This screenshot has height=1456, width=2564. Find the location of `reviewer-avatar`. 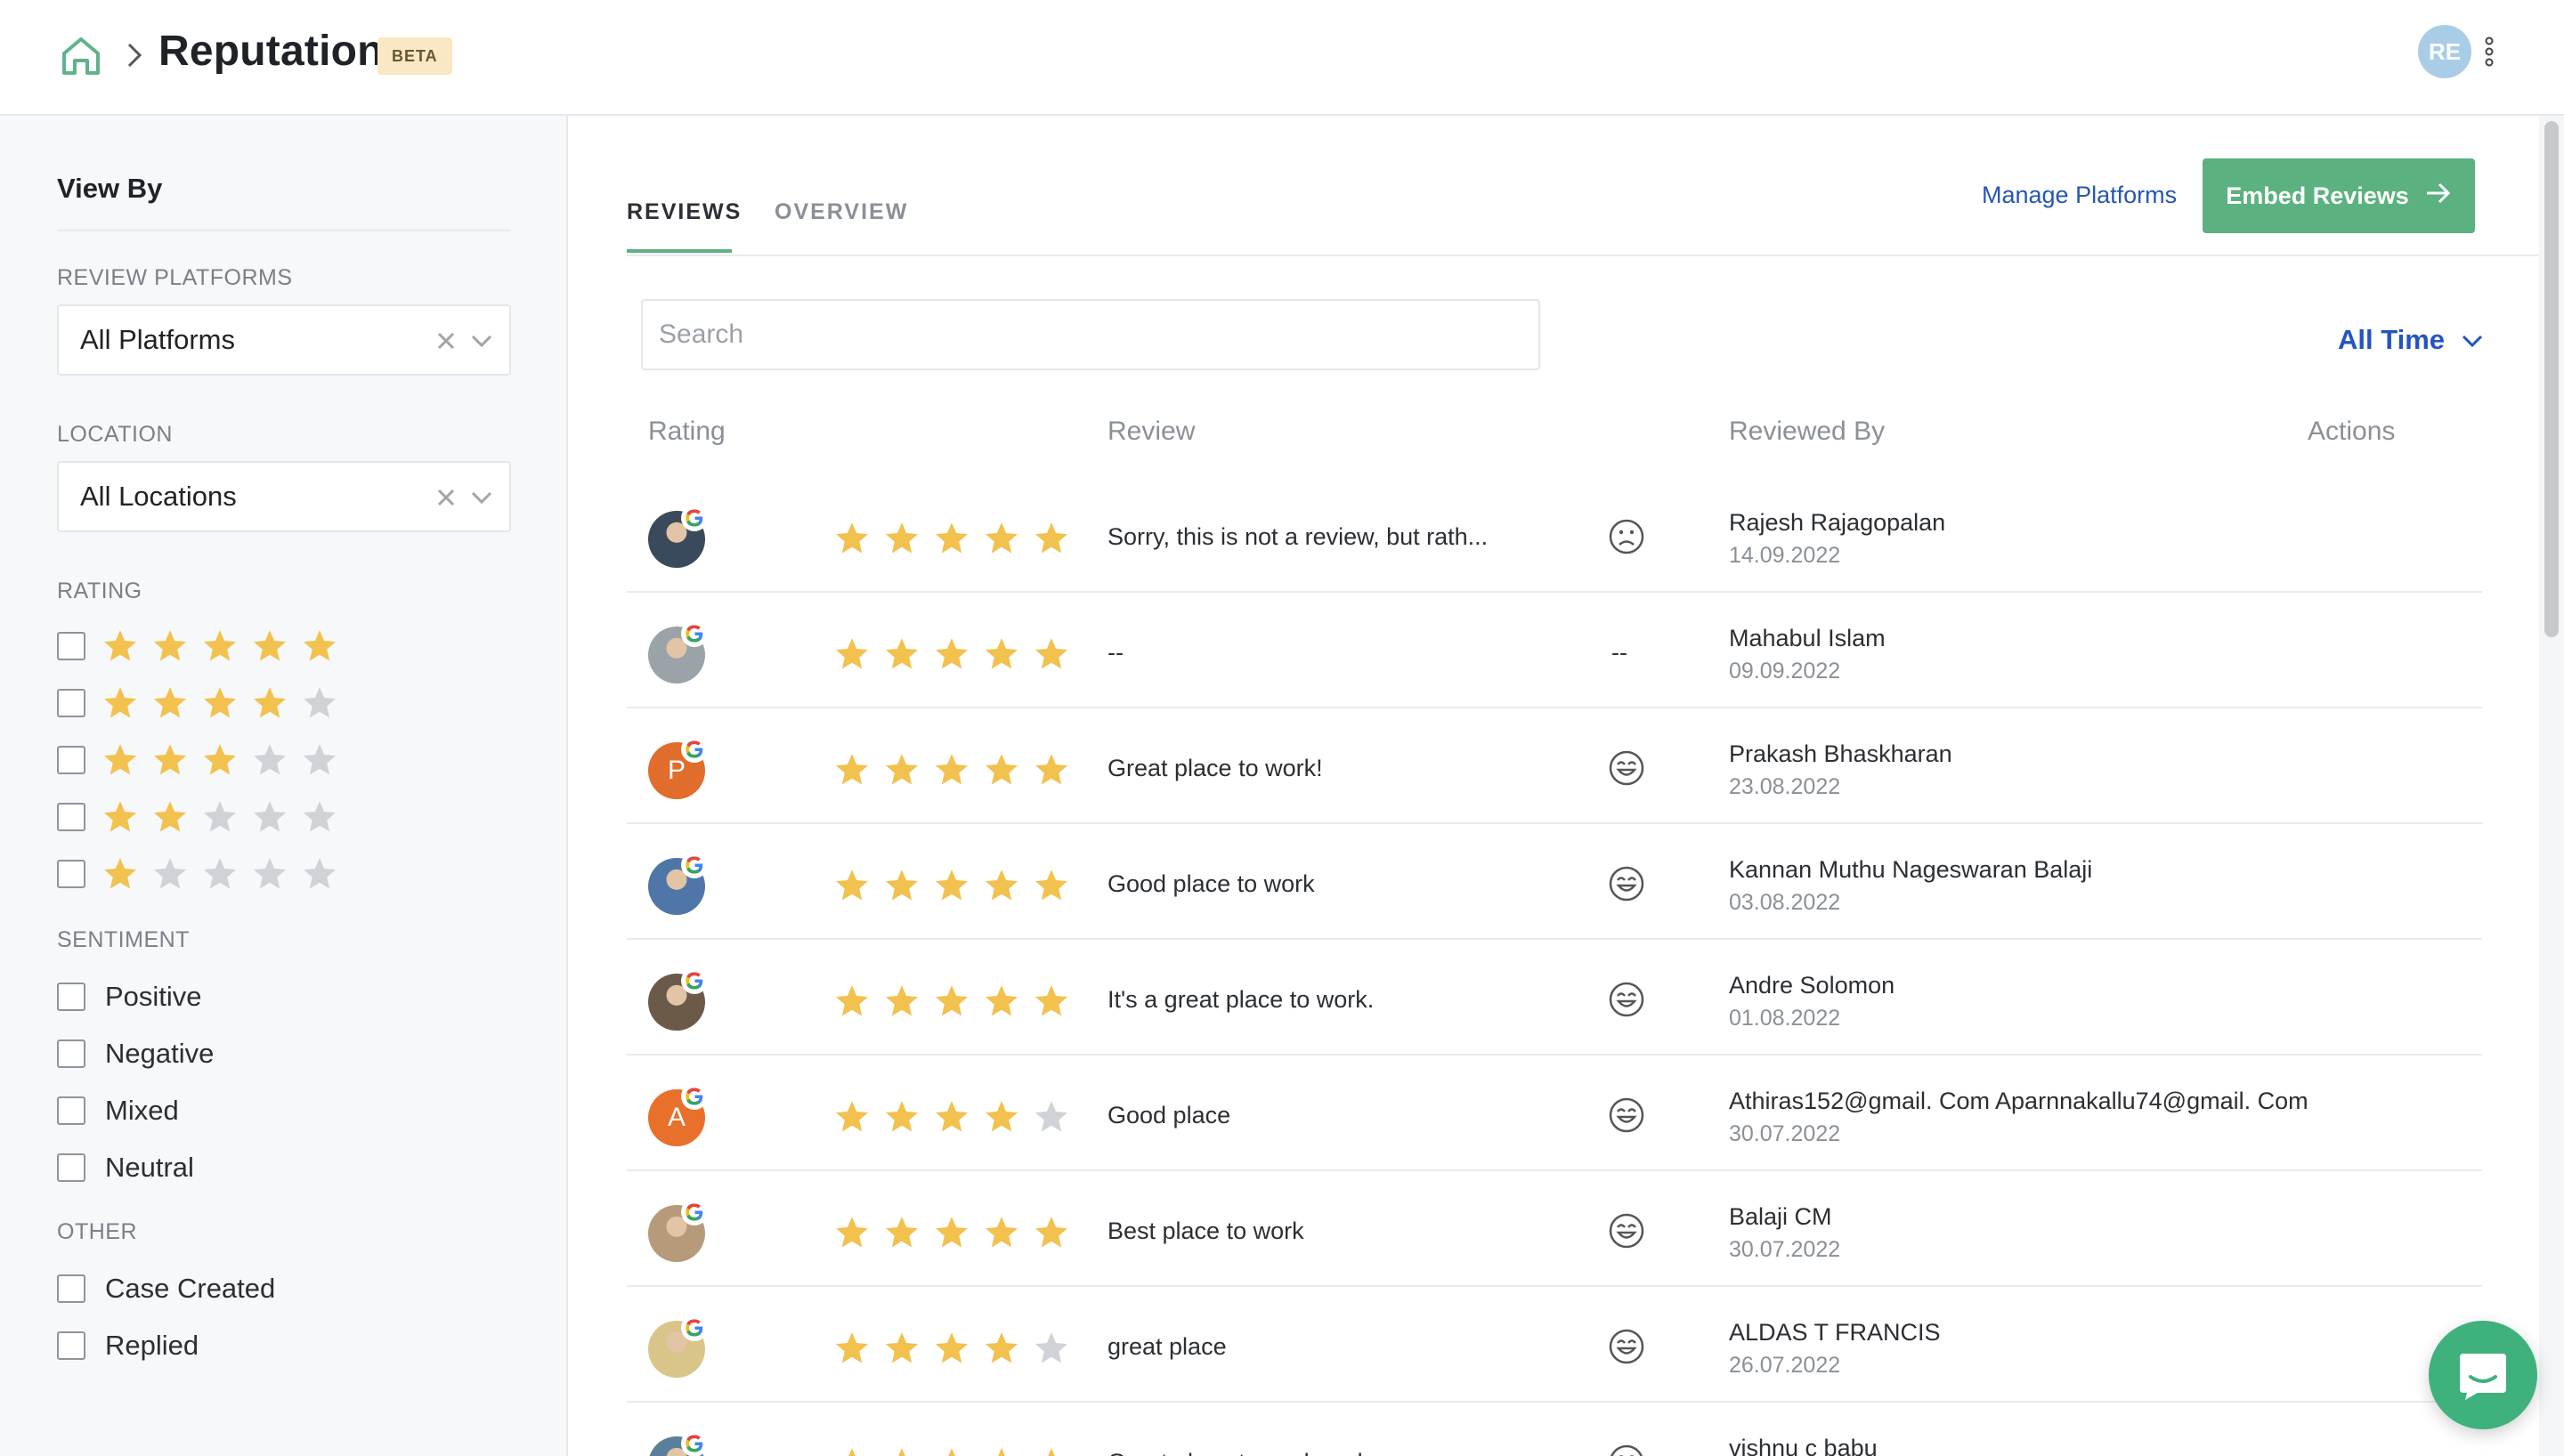

reviewer-avatar is located at coordinates (678, 999).